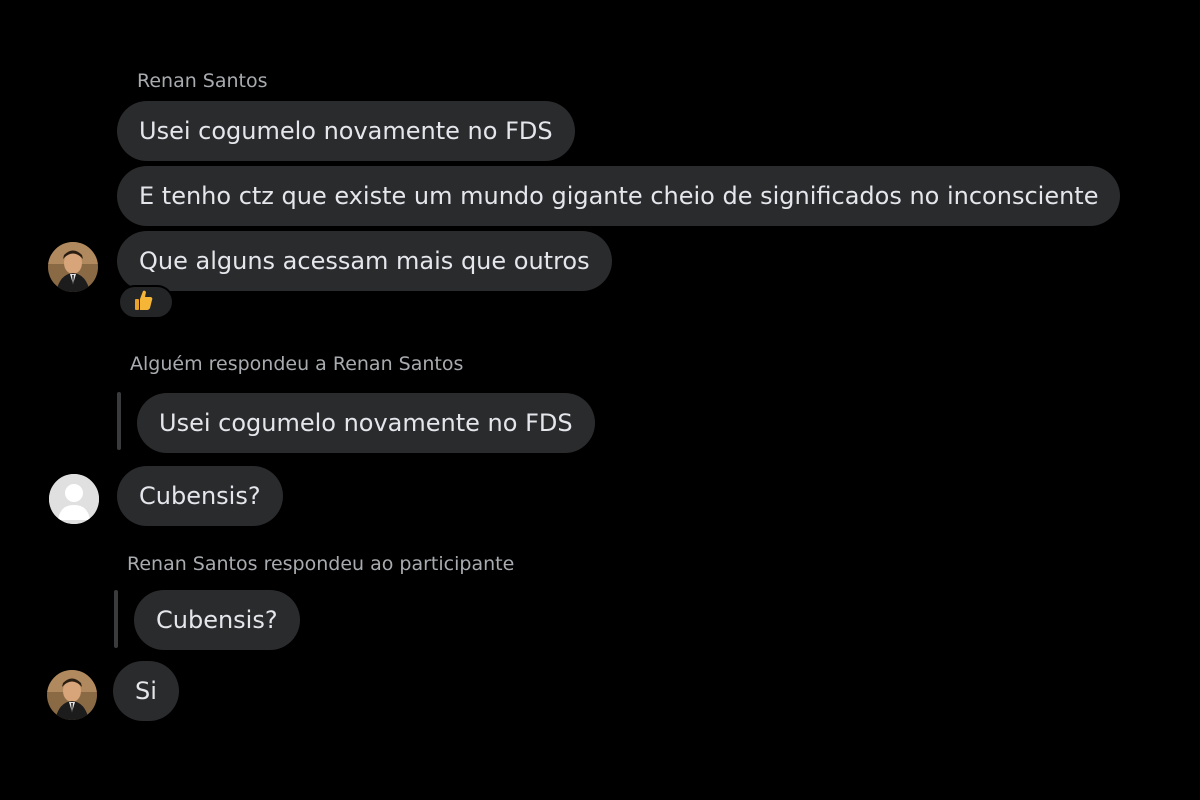 The image size is (1200, 800). I want to click on quoted-message-bubble: Usei cogumelo novamente no FDS, so click(366, 423).